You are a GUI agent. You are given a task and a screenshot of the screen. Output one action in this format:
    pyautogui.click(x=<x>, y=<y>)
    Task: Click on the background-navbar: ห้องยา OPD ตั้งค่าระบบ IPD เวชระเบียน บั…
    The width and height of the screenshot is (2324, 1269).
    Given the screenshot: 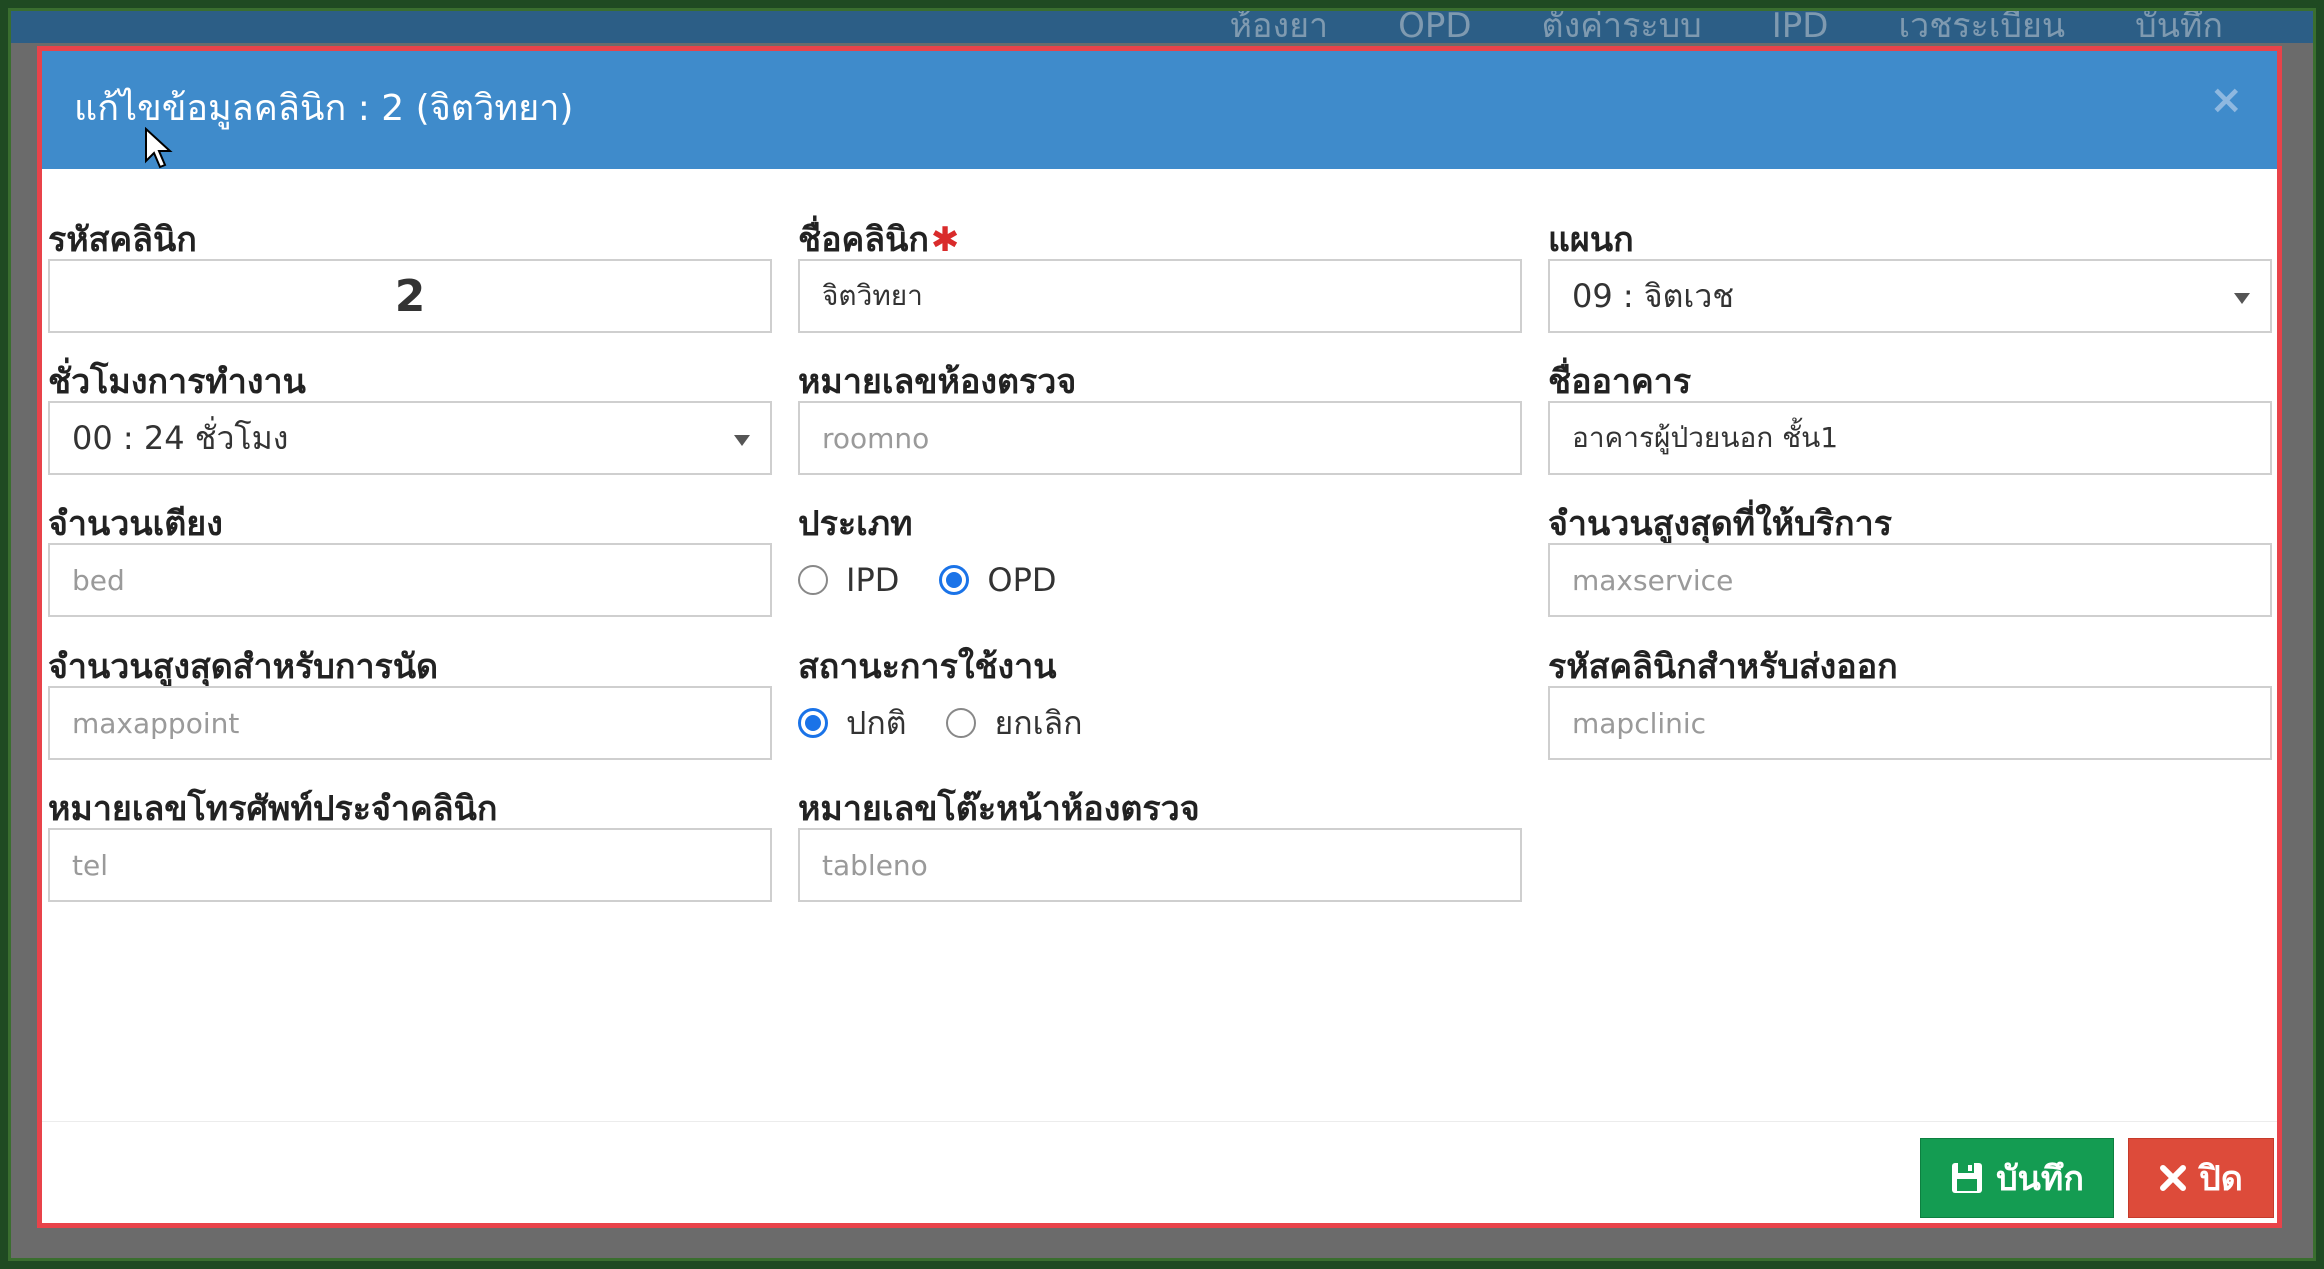 What is the action you would take?
    pyautogui.click(x=1162, y=27)
    